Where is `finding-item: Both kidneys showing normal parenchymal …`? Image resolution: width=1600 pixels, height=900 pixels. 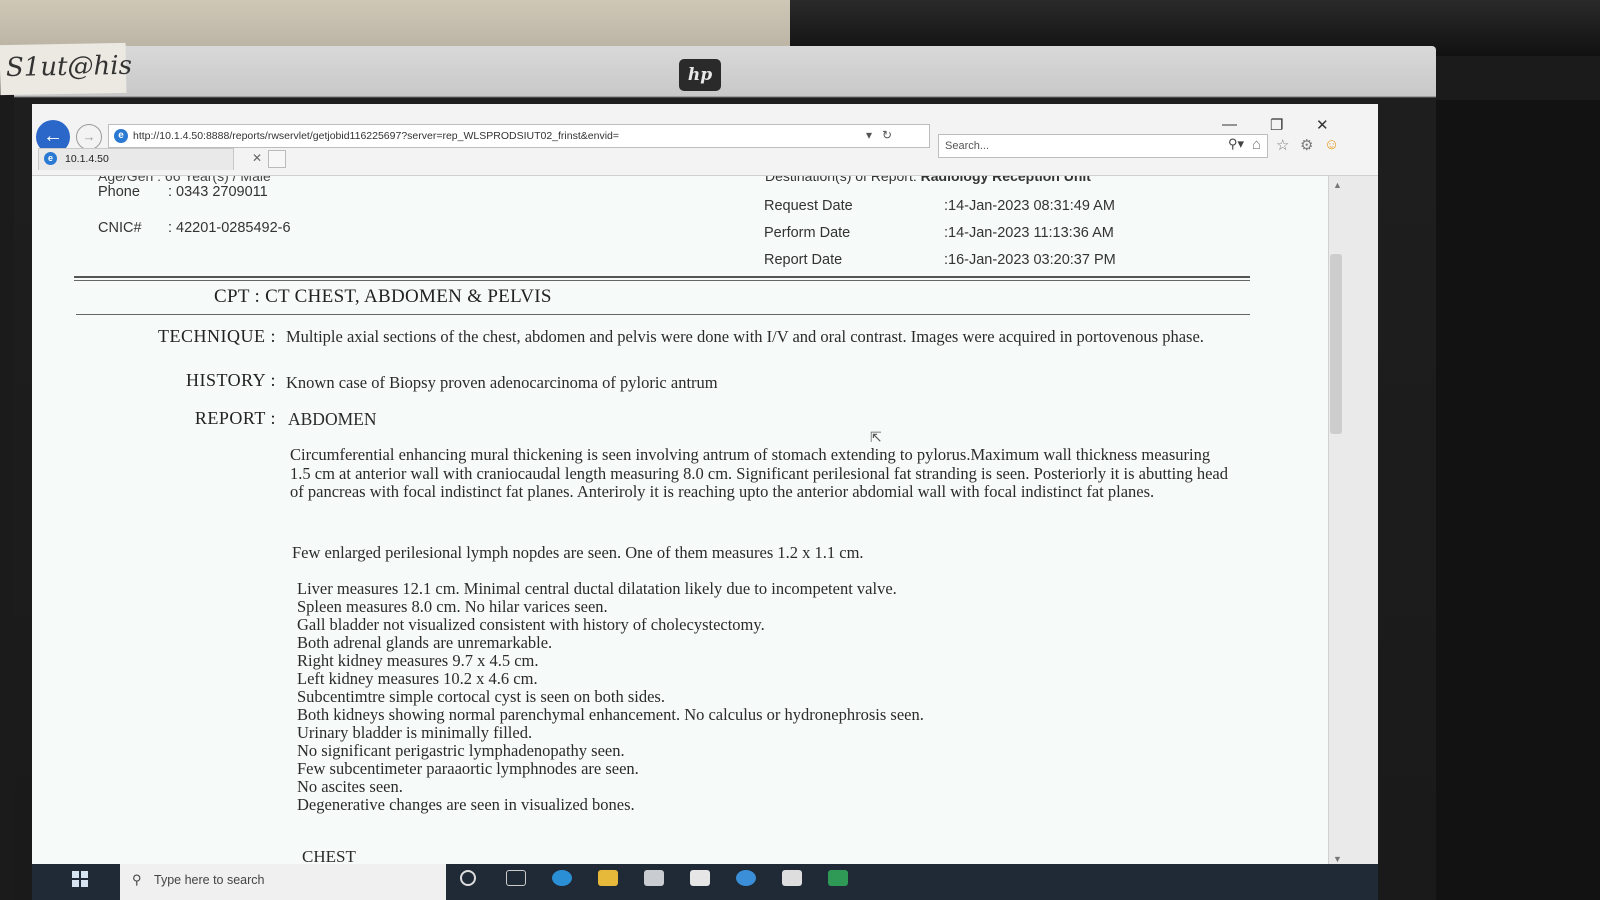 finding-item: Both kidneys showing normal parenchymal … is located at coordinates (610, 714).